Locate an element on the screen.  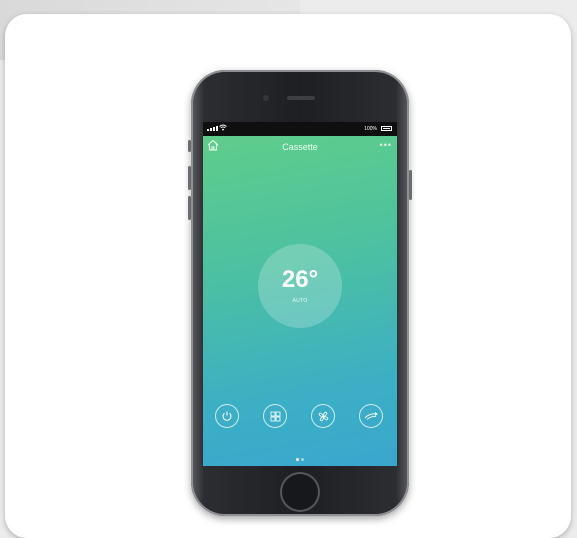
app-header: Cassette ••• is located at coordinates (300, 146).